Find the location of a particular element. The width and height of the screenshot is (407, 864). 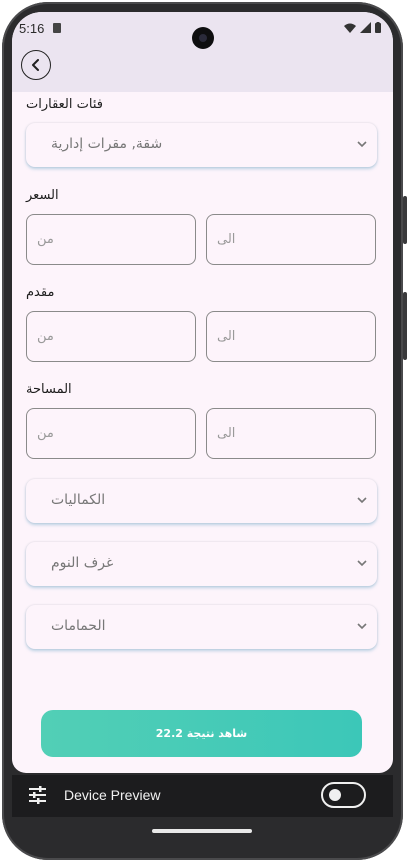

price-to-field is located at coordinates (291, 239).